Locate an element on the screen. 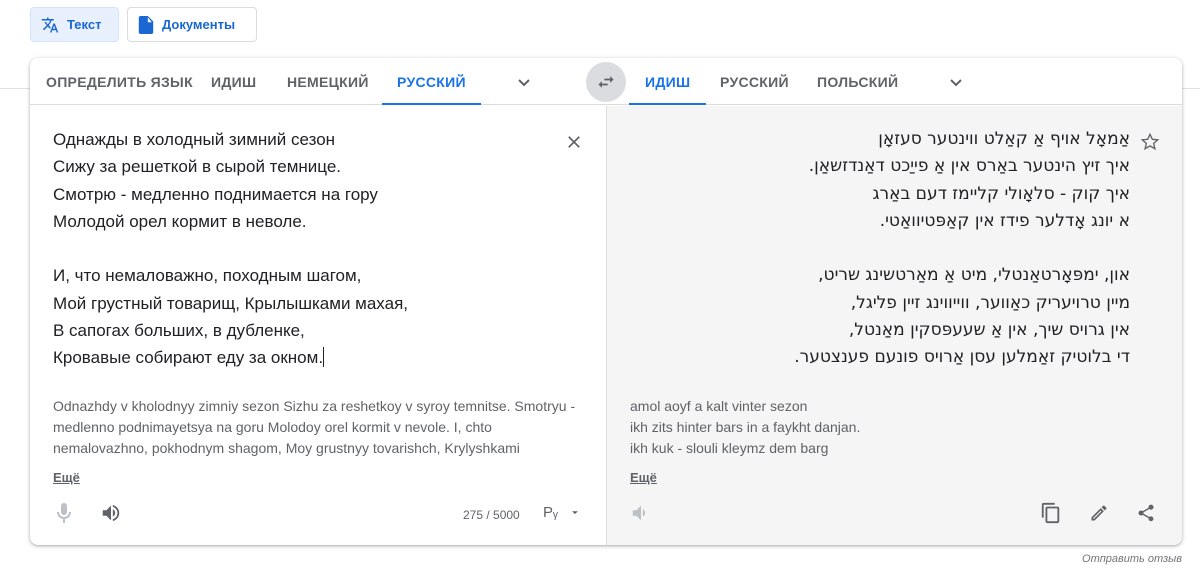 This screenshot has height=585, width=1200. clear-source-button is located at coordinates (574, 142).